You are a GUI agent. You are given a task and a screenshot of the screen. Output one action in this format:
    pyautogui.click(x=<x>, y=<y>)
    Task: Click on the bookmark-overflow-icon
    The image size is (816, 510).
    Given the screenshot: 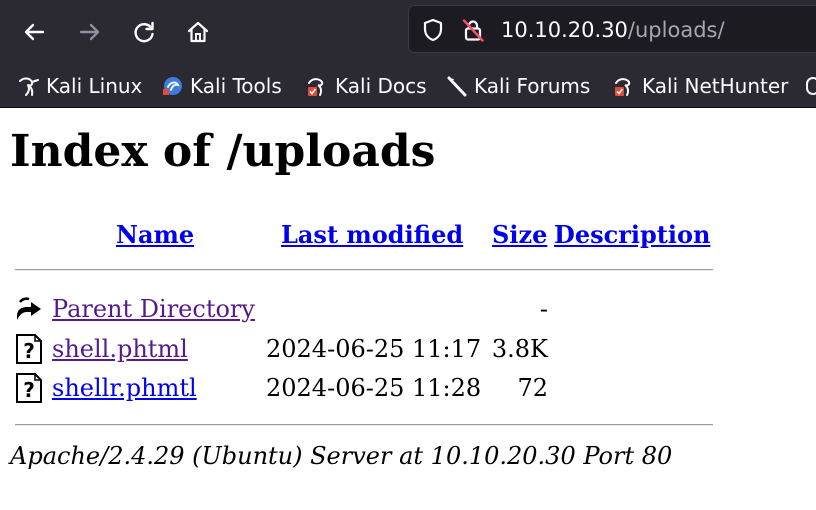 What is the action you would take?
    pyautogui.click(x=811, y=85)
    